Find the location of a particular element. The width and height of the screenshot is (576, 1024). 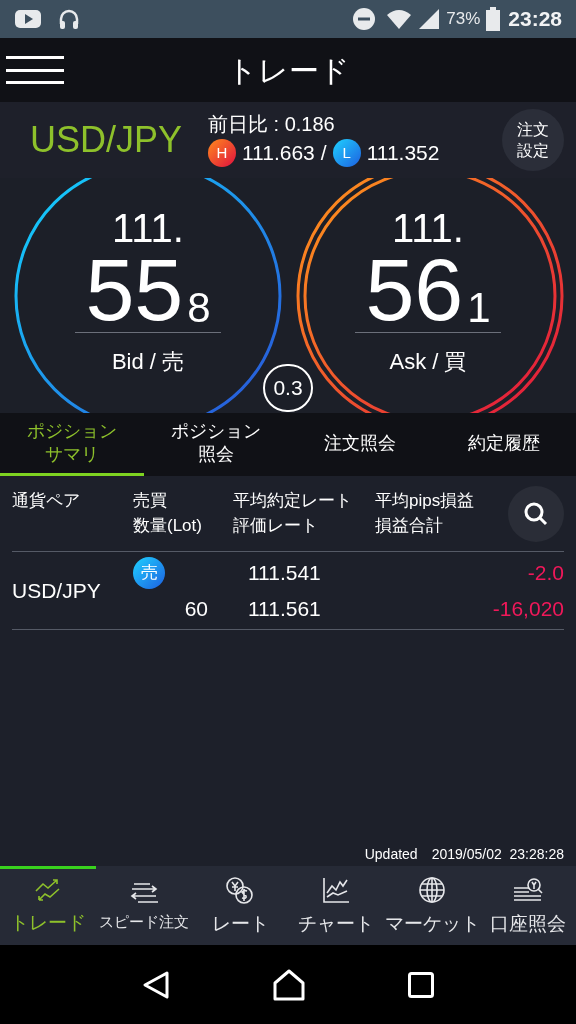

home-icon is located at coordinates (289, 984).